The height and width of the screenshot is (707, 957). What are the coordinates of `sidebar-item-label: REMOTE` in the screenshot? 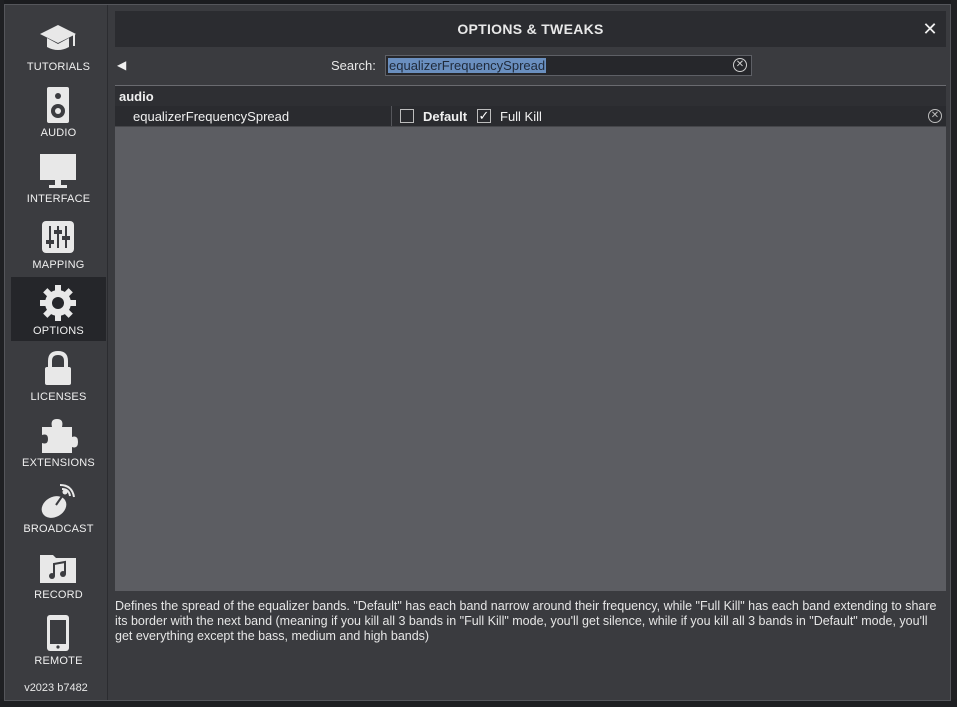 It's located at (58, 661).